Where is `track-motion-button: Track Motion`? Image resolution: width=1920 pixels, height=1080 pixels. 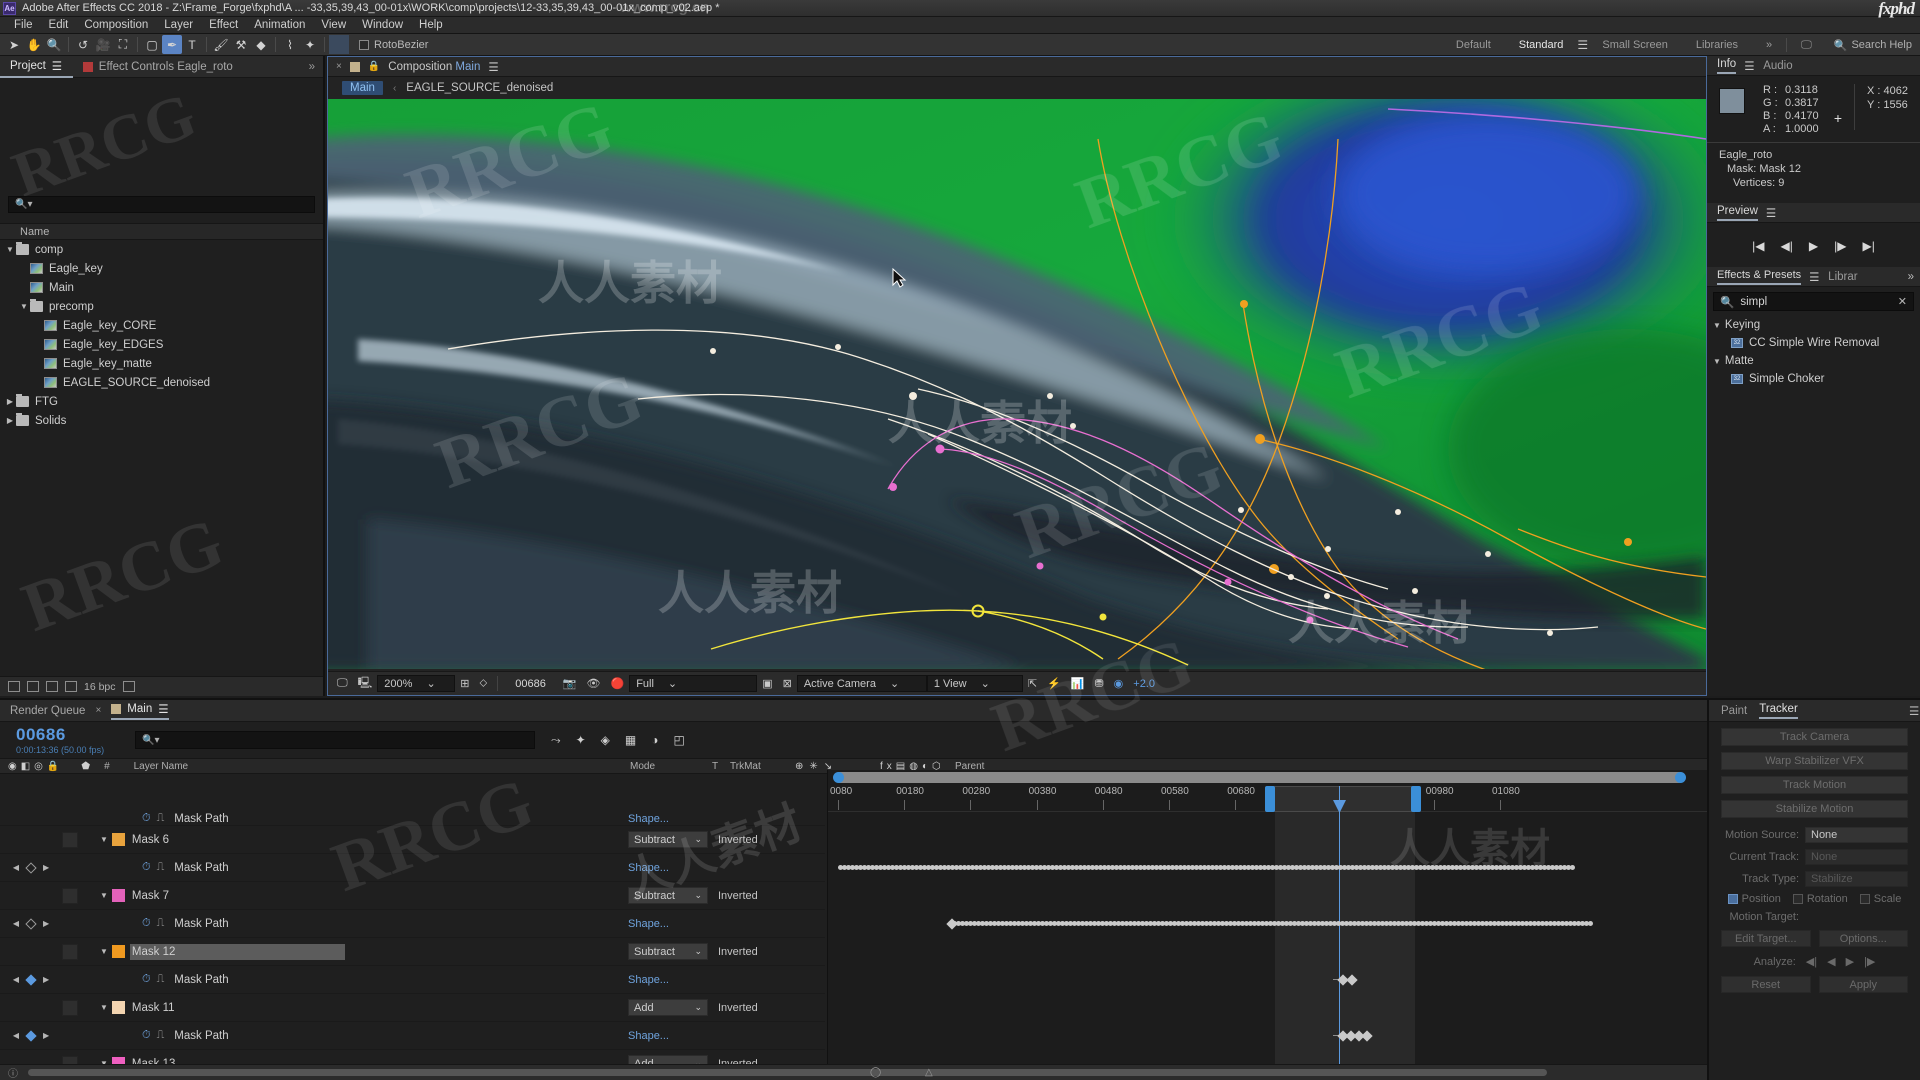 track-motion-button: Track Motion is located at coordinates (1814, 785).